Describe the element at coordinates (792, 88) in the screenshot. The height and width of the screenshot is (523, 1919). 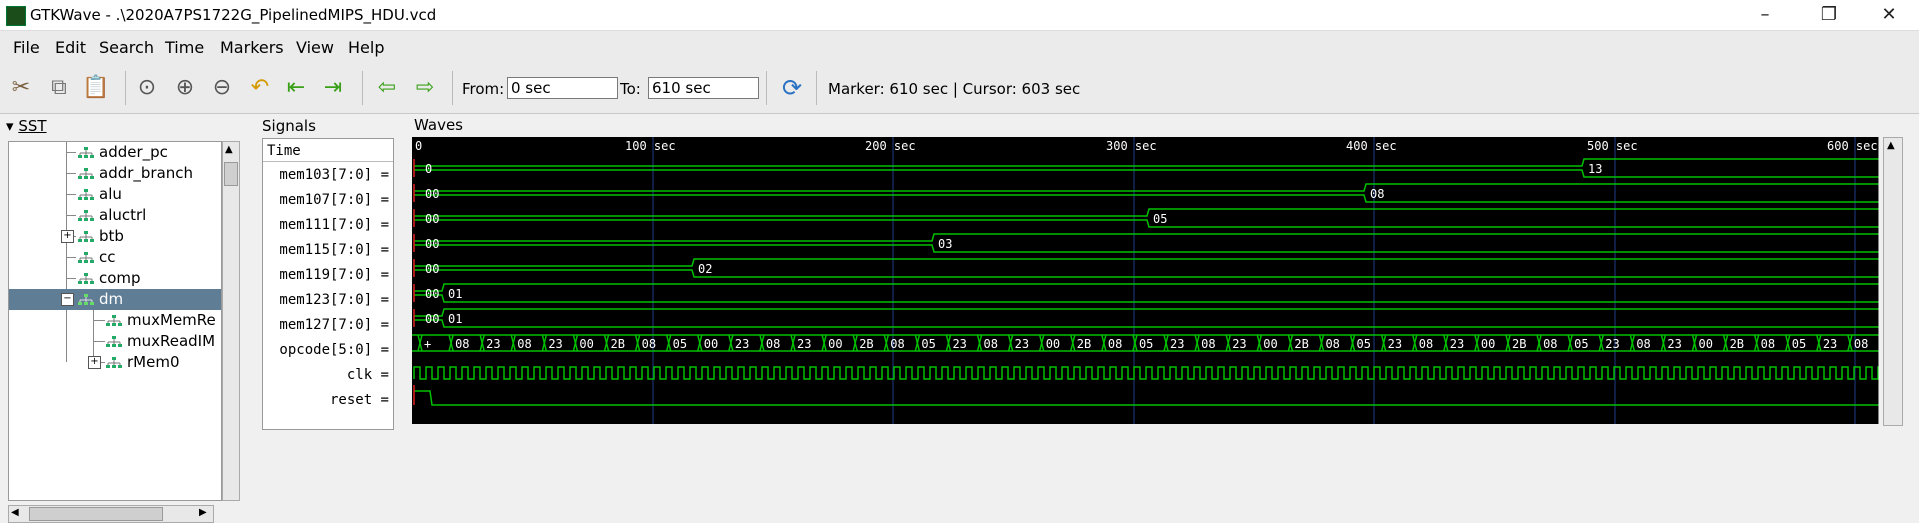
I see `reload-icon: ⟳` at that location.